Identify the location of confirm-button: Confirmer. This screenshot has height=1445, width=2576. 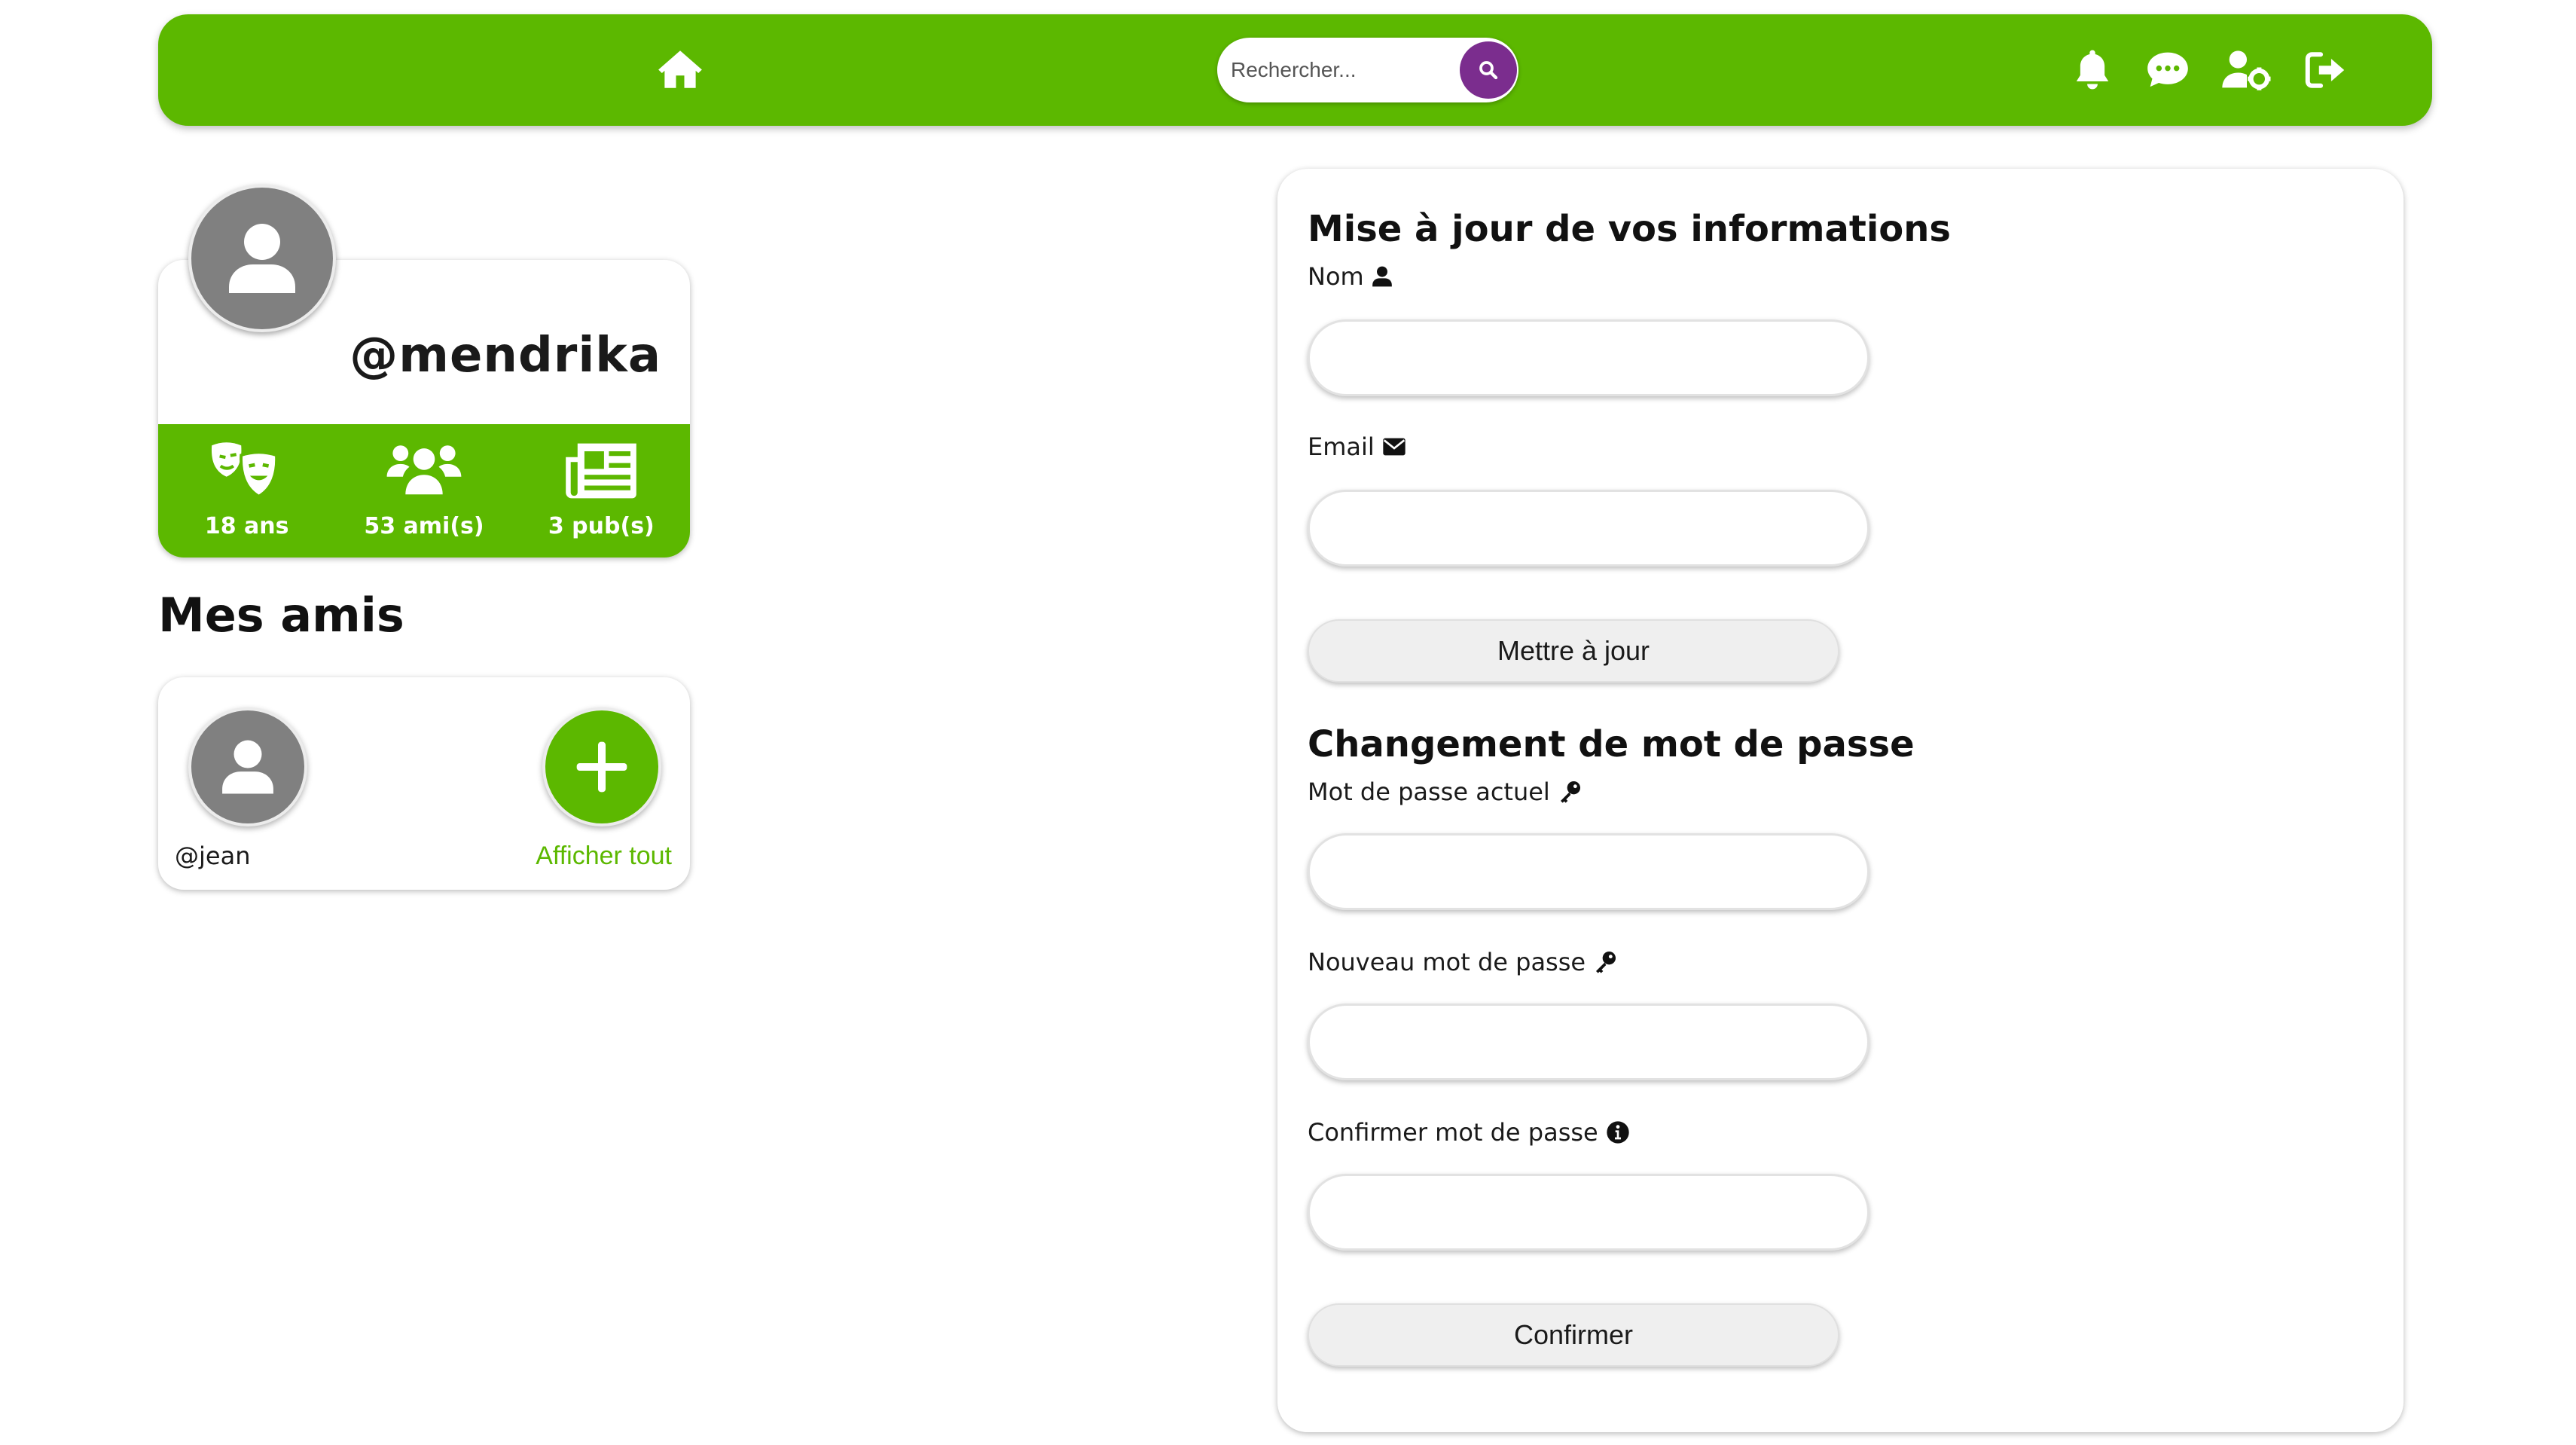
(1574, 1335).